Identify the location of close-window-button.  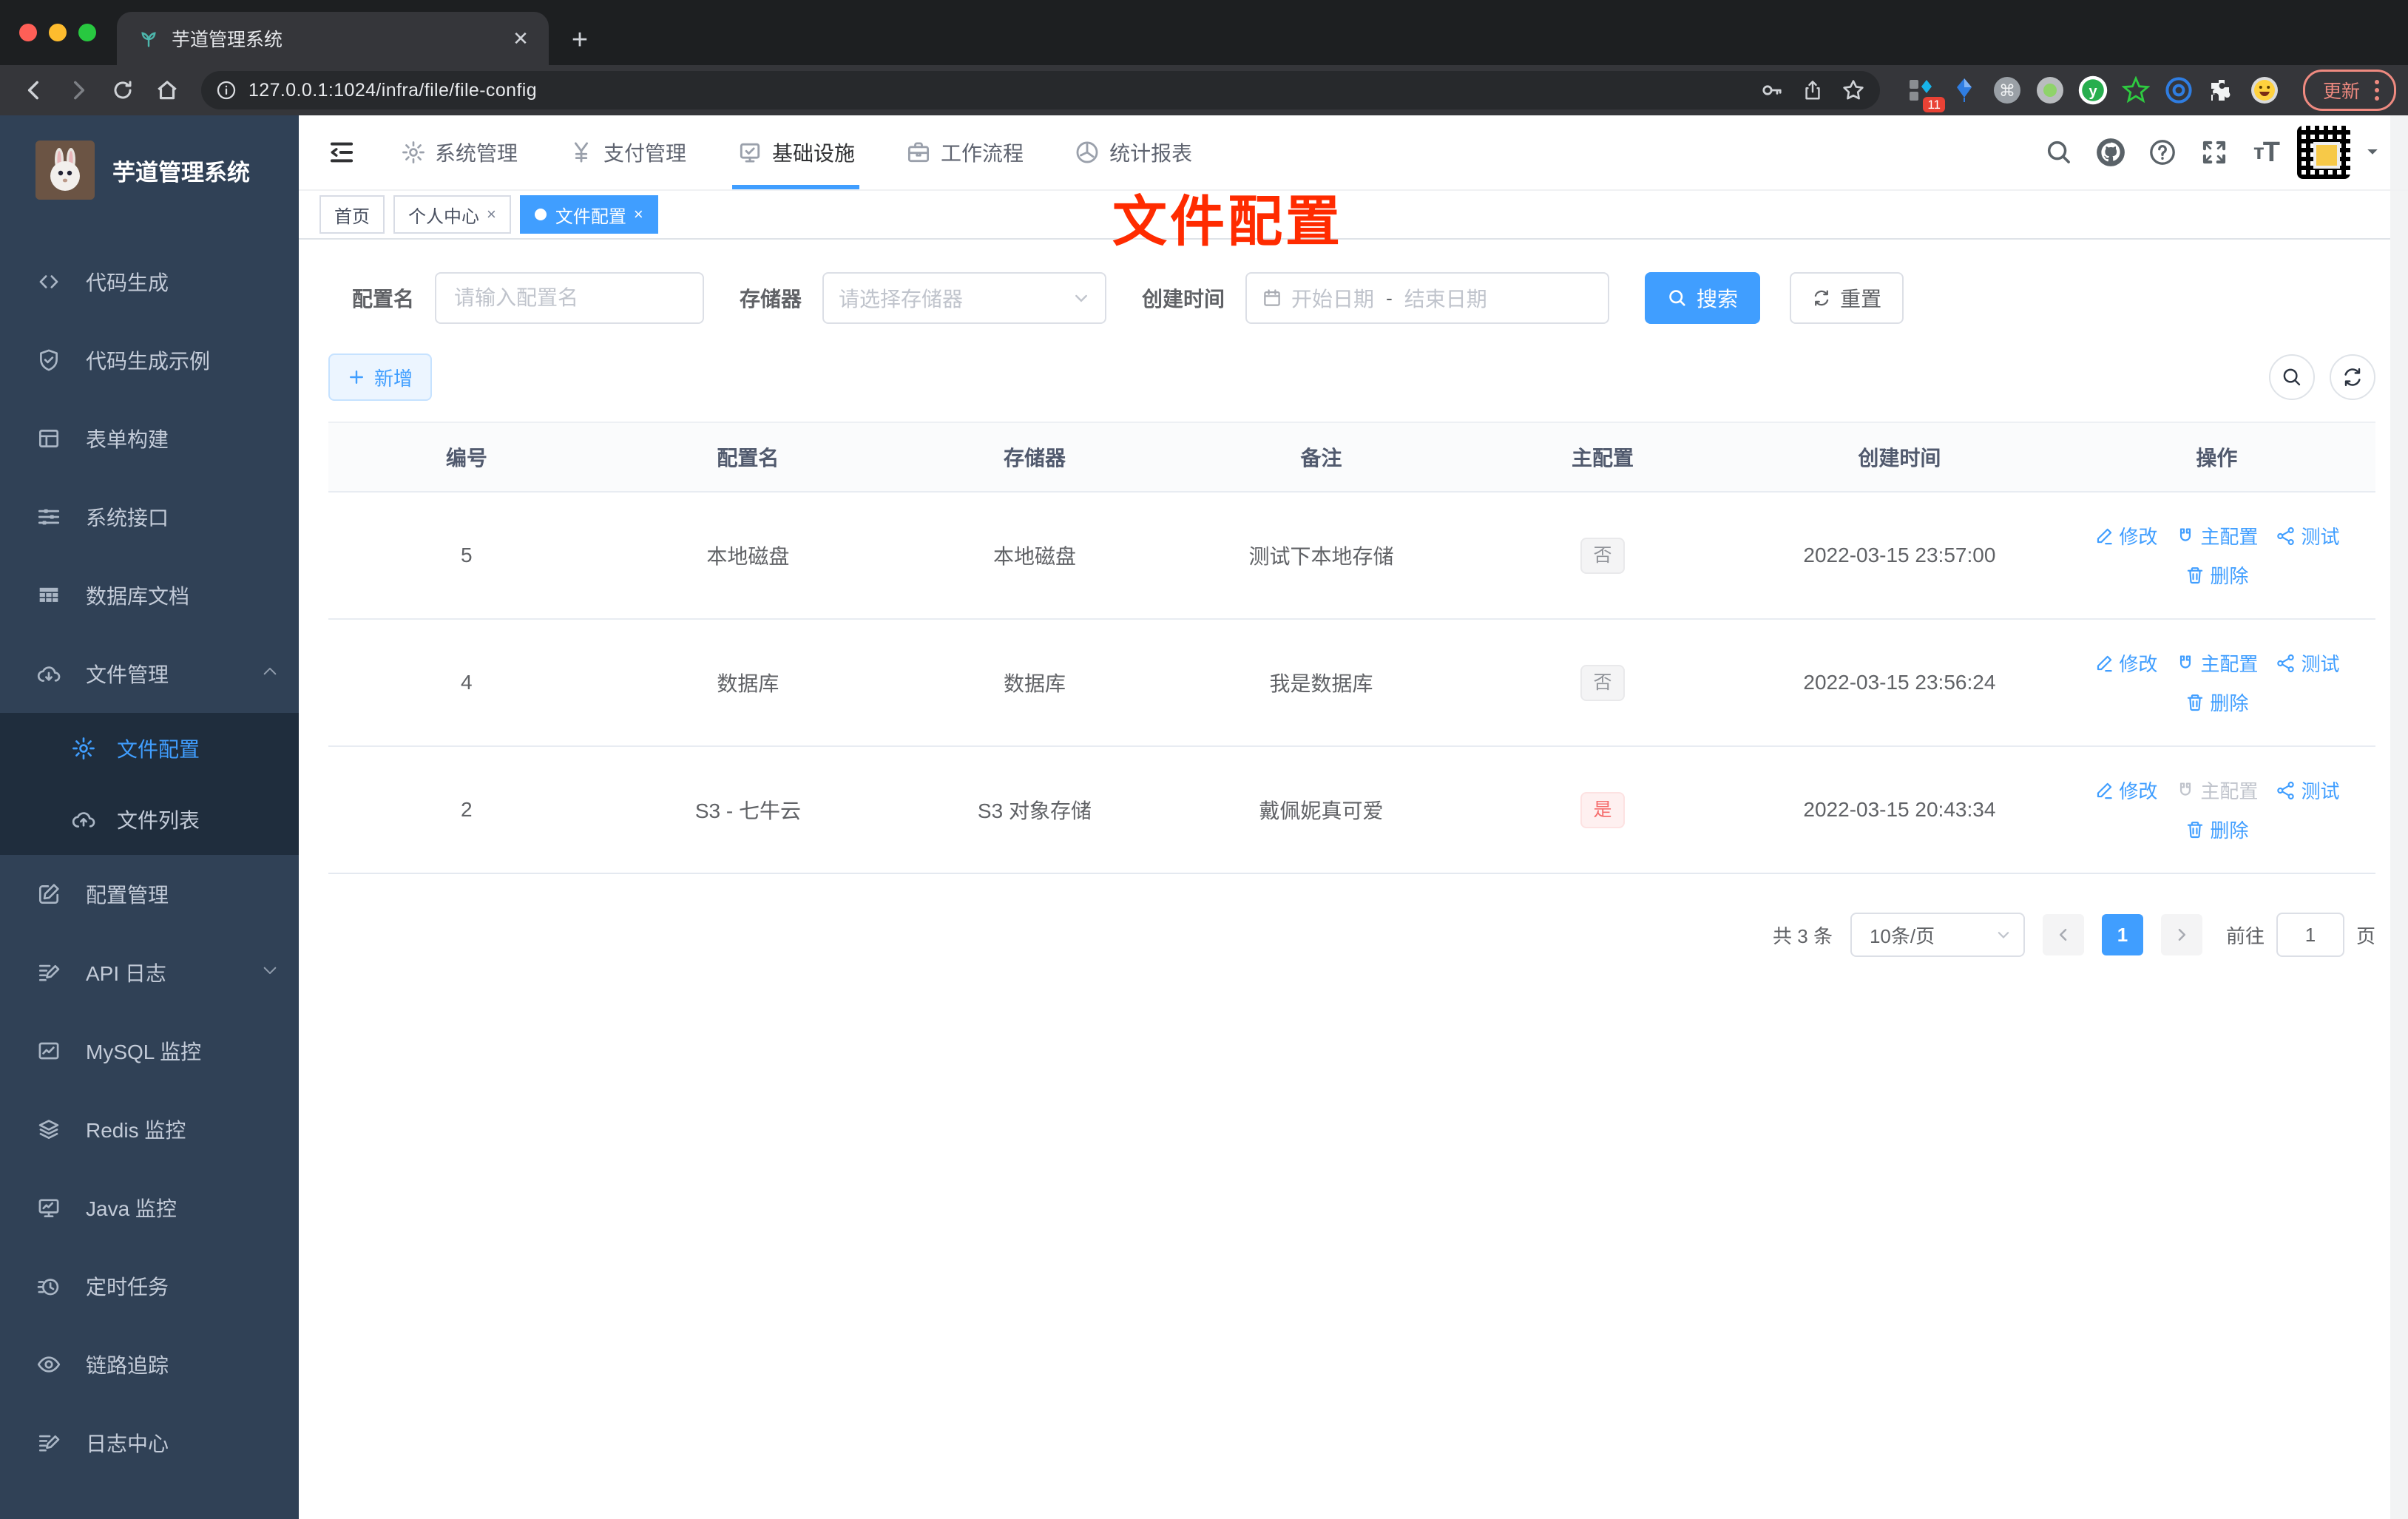
(28, 32).